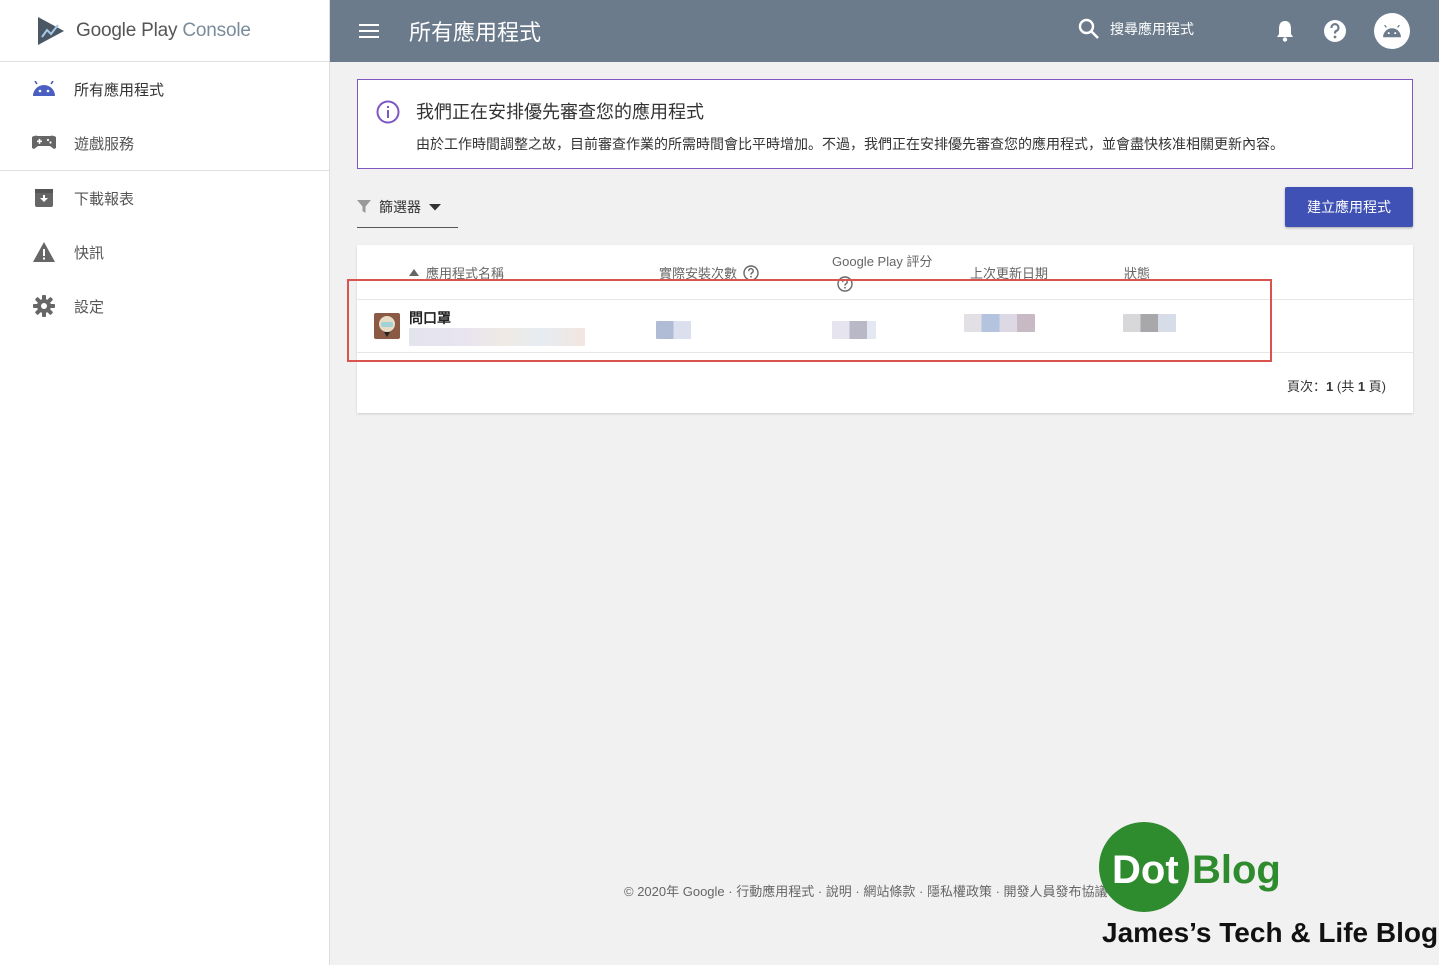 The image size is (1439, 965). Describe the element at coordinates (364, 206) in the screenshot. I see `filter-funnel-icon` at that location.